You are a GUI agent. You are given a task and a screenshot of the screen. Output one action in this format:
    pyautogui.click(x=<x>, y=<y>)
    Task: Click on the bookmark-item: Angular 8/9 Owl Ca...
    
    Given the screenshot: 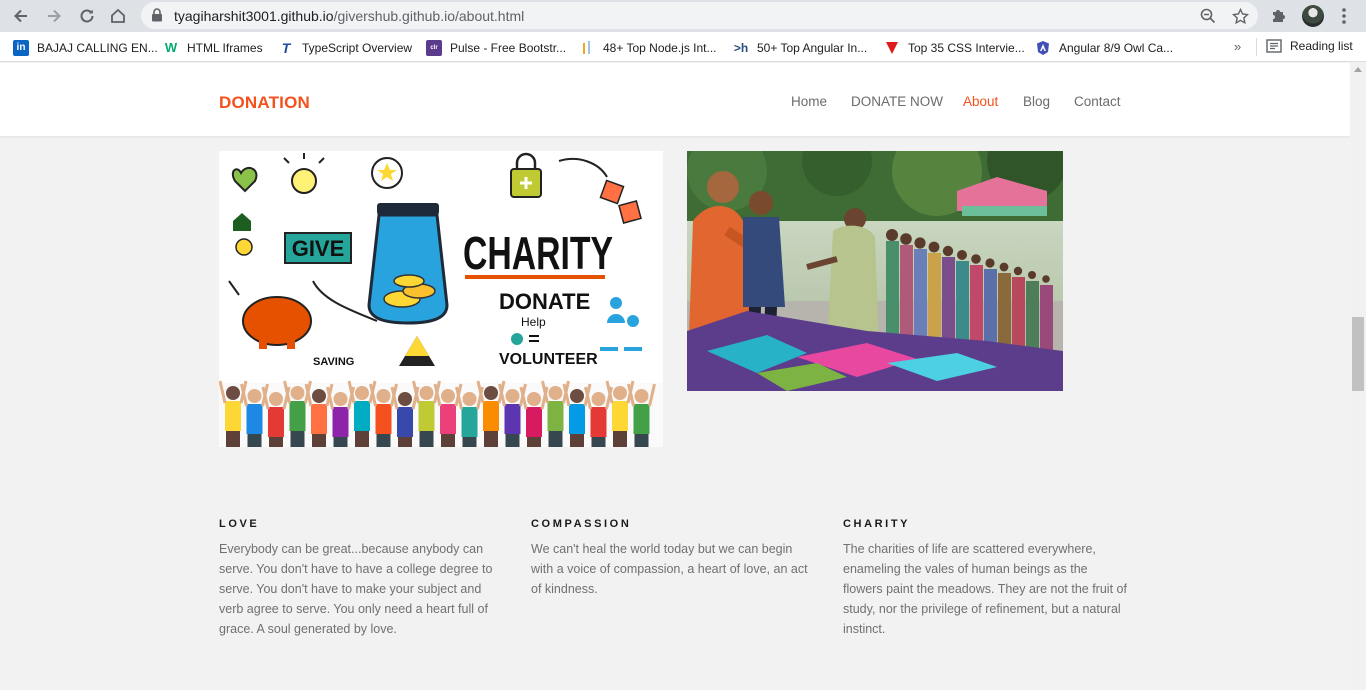 What is the action you would take?
    pyautogui.click(x=1104, y=47)
    